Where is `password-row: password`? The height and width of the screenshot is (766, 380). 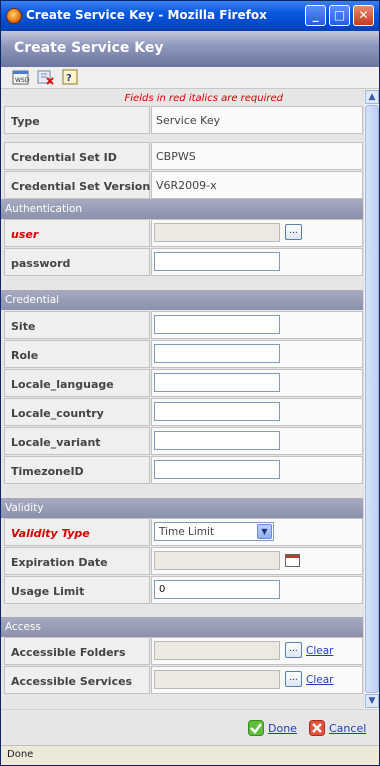 password-row: password is located at coordinates (183, 262).